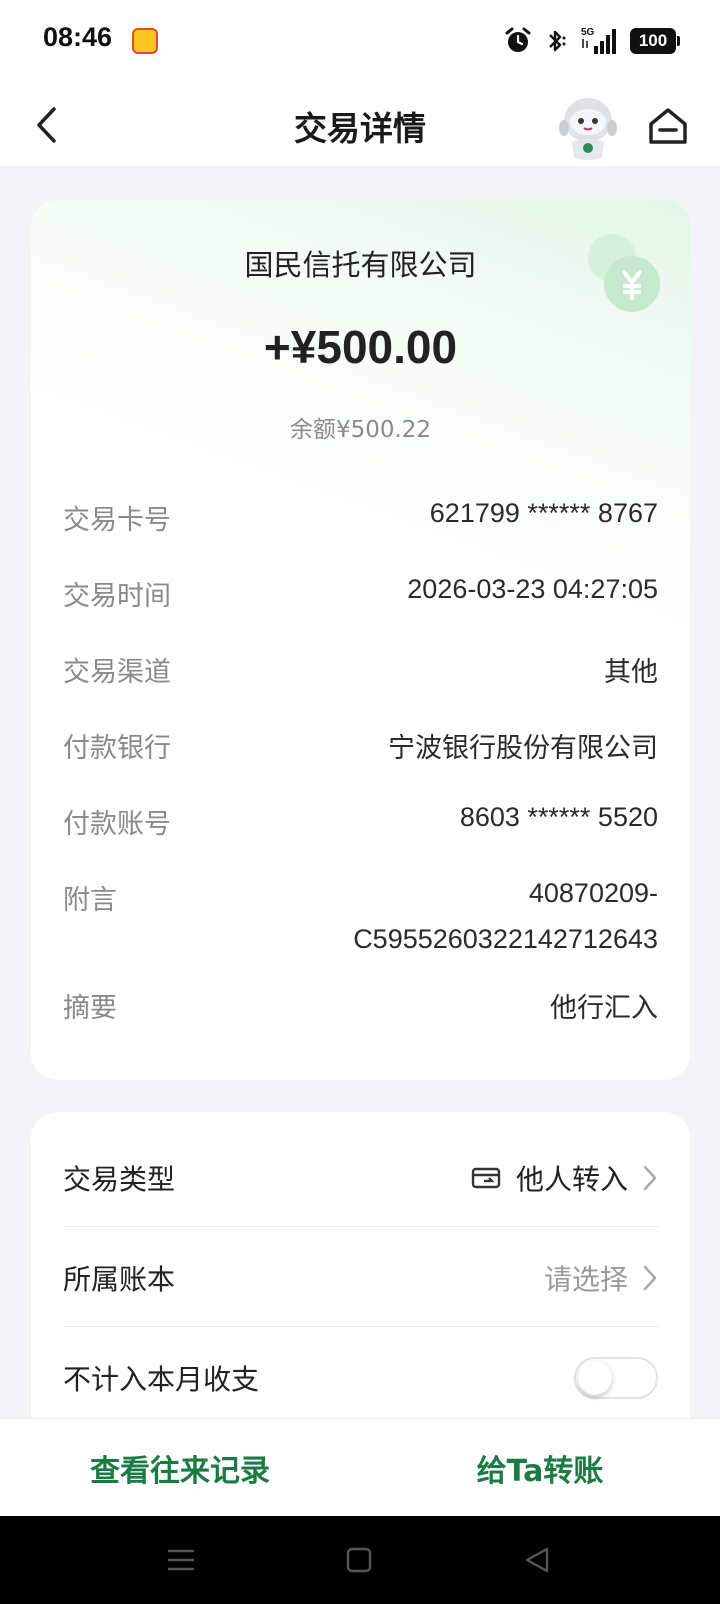  Describe the element at coordinates (117, 520) in the screenshot. I see `detail-label: 交易卡号` at that location.